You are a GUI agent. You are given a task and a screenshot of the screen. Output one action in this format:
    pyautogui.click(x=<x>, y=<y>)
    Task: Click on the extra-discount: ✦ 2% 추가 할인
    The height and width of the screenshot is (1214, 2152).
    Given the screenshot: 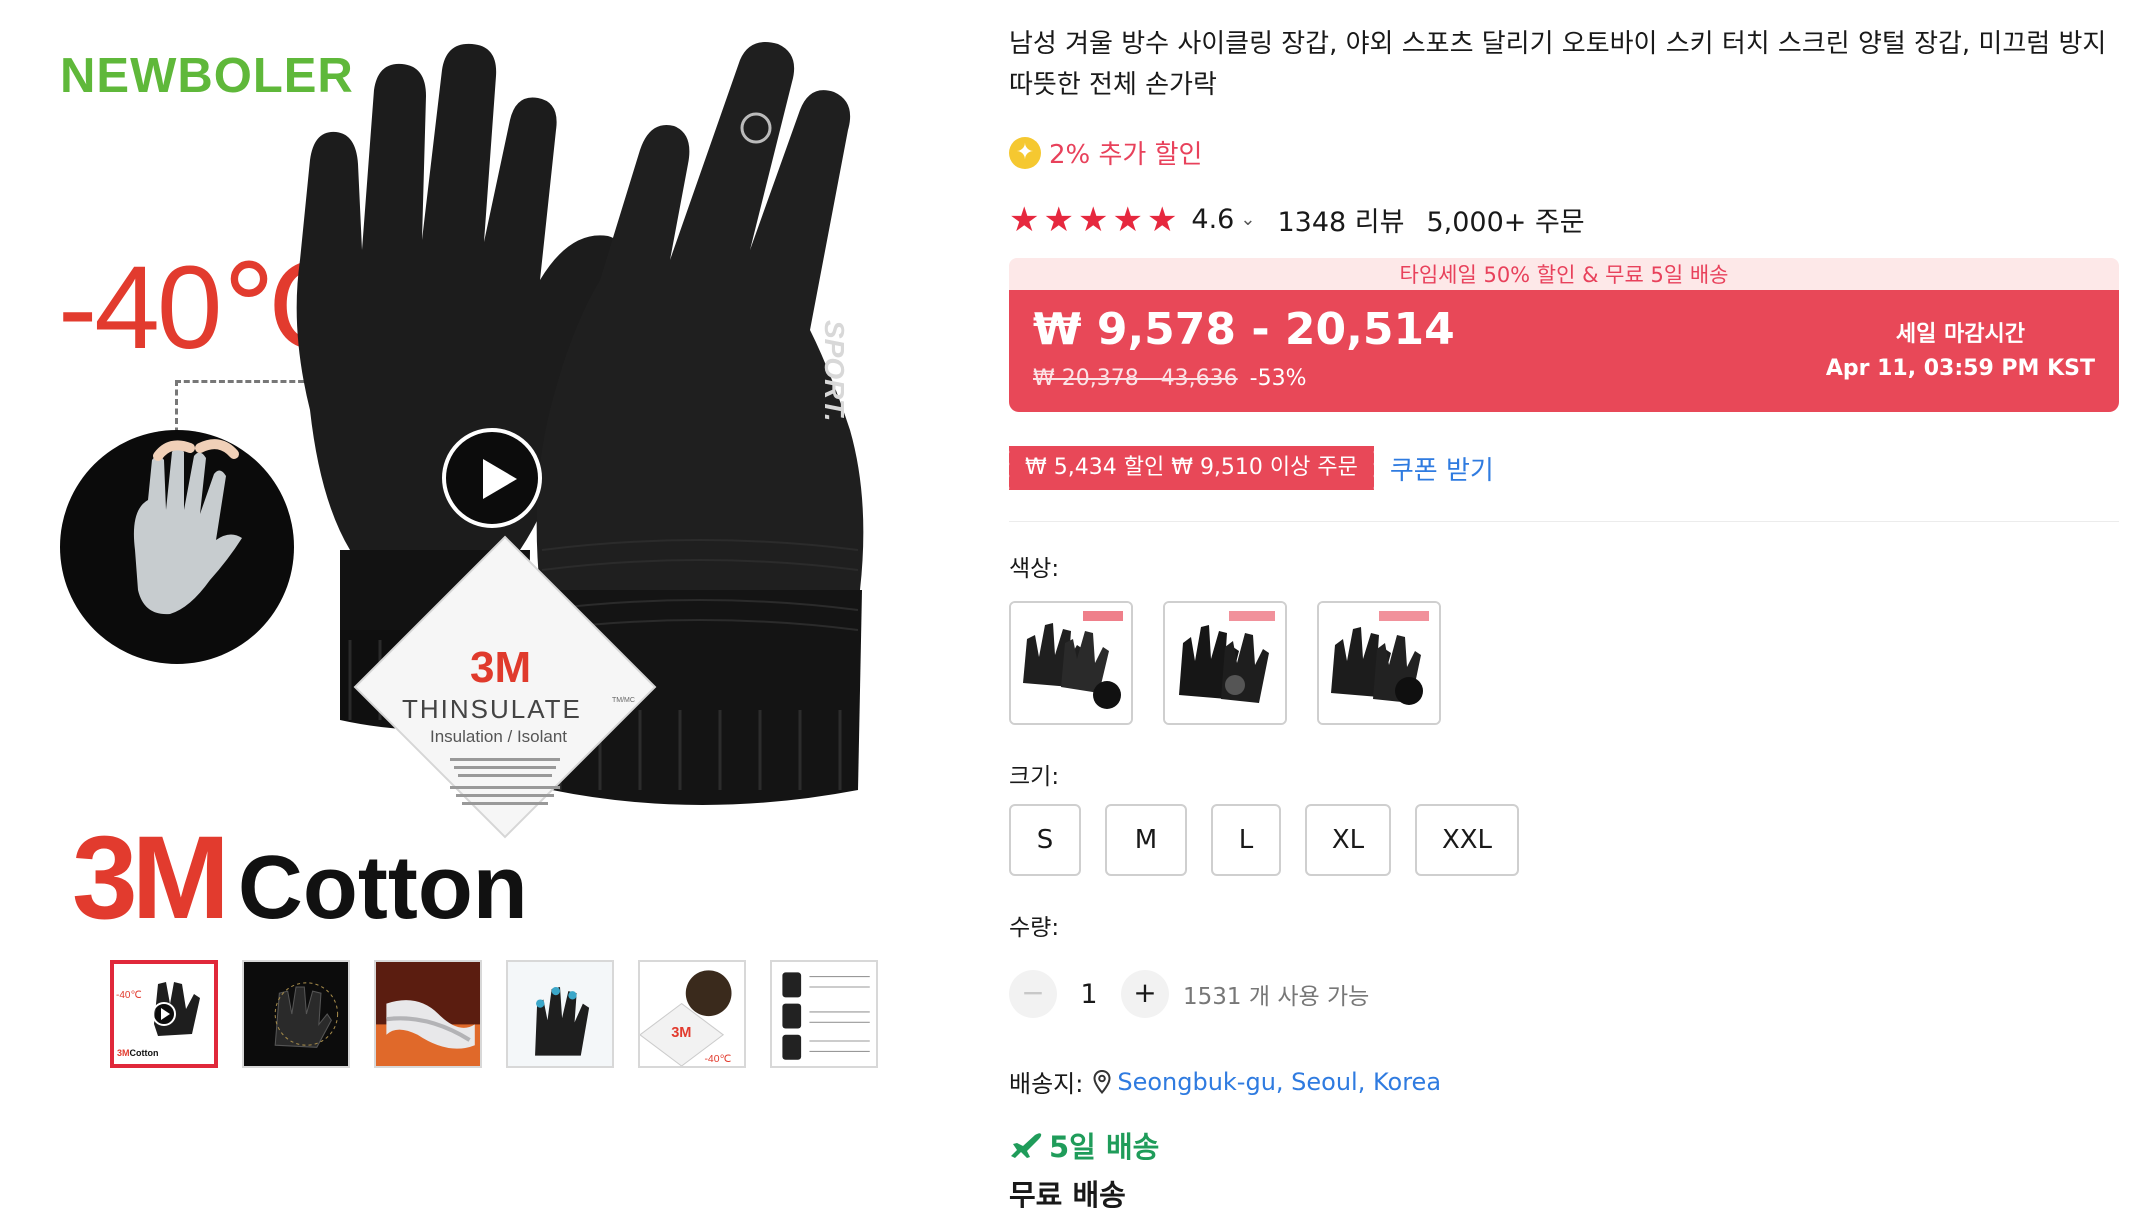 What is the action you would take?
    pyautogui.click(x=1105, y=152)
    